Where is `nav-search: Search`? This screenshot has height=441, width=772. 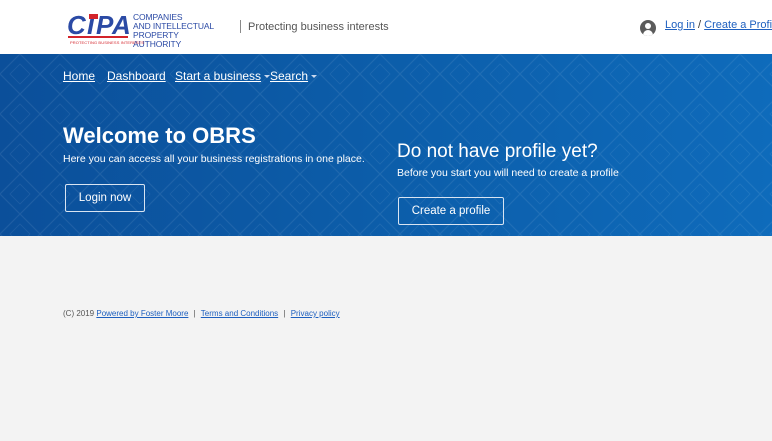 nav-search: Search is located at coordinates (294, 76).